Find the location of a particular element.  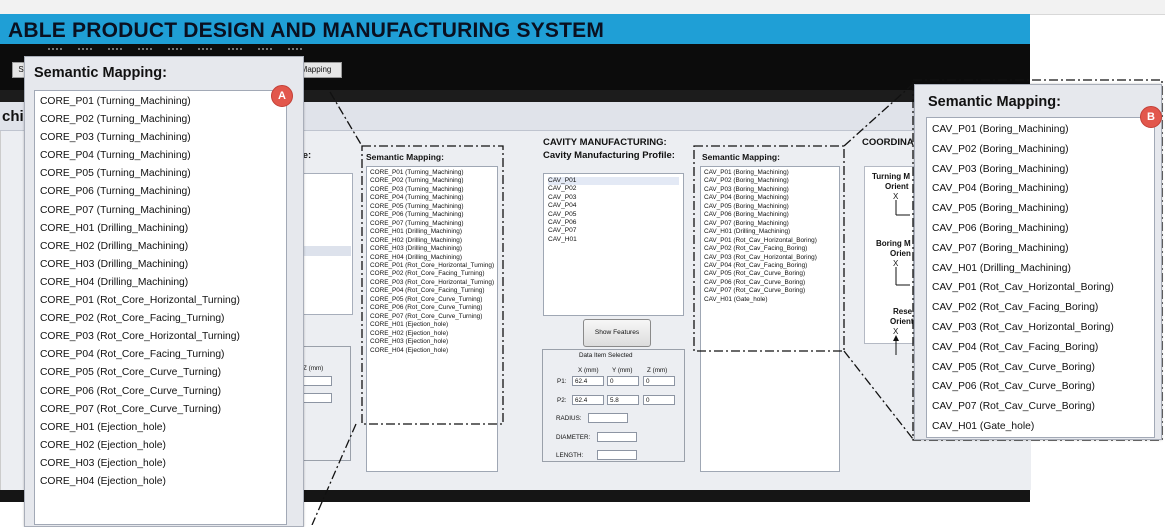

list-item: CAV_P02 (Rot_Cav_Facing_Boring) is located at coordinates (1040, 308).